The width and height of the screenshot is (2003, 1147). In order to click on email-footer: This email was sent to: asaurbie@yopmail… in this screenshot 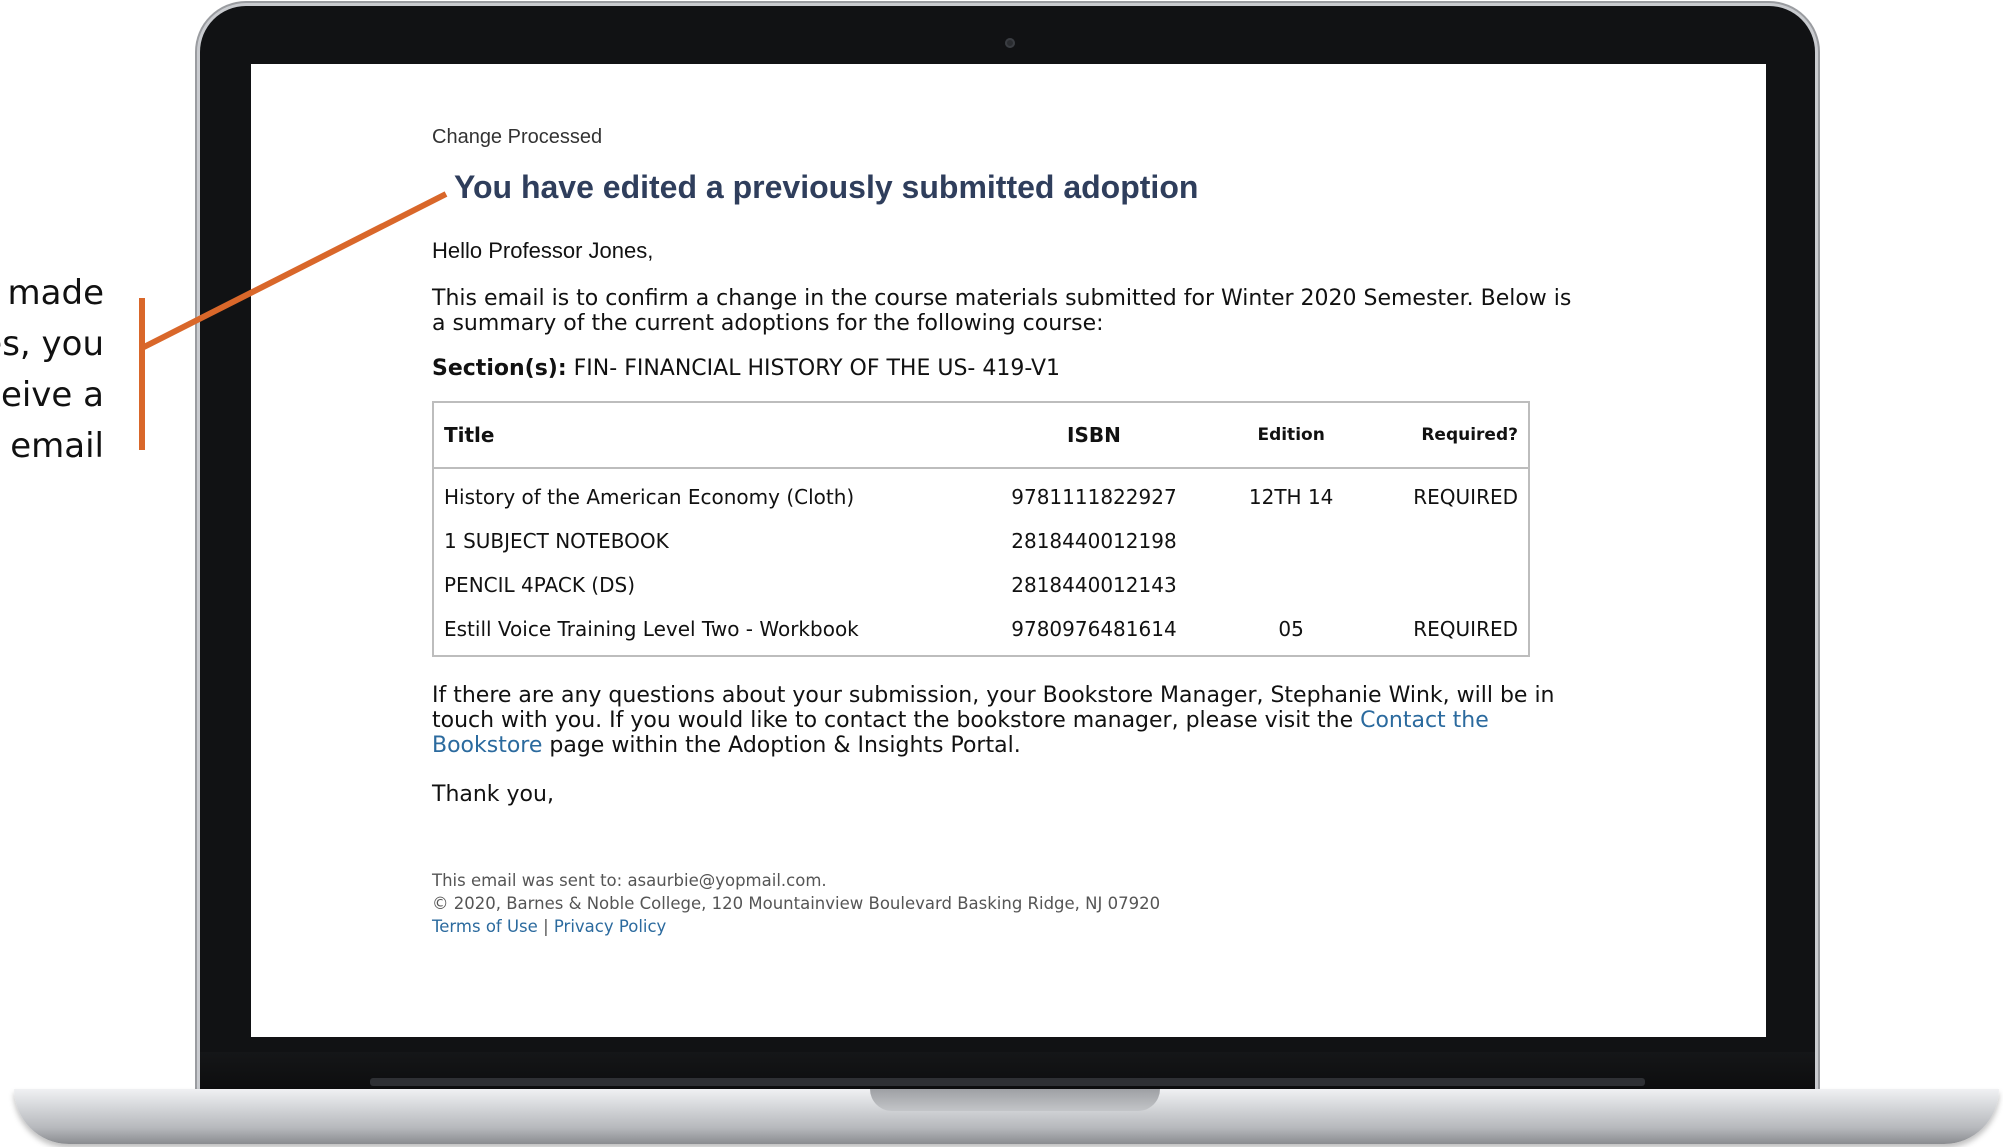, I will do `click(1007, 903)`.